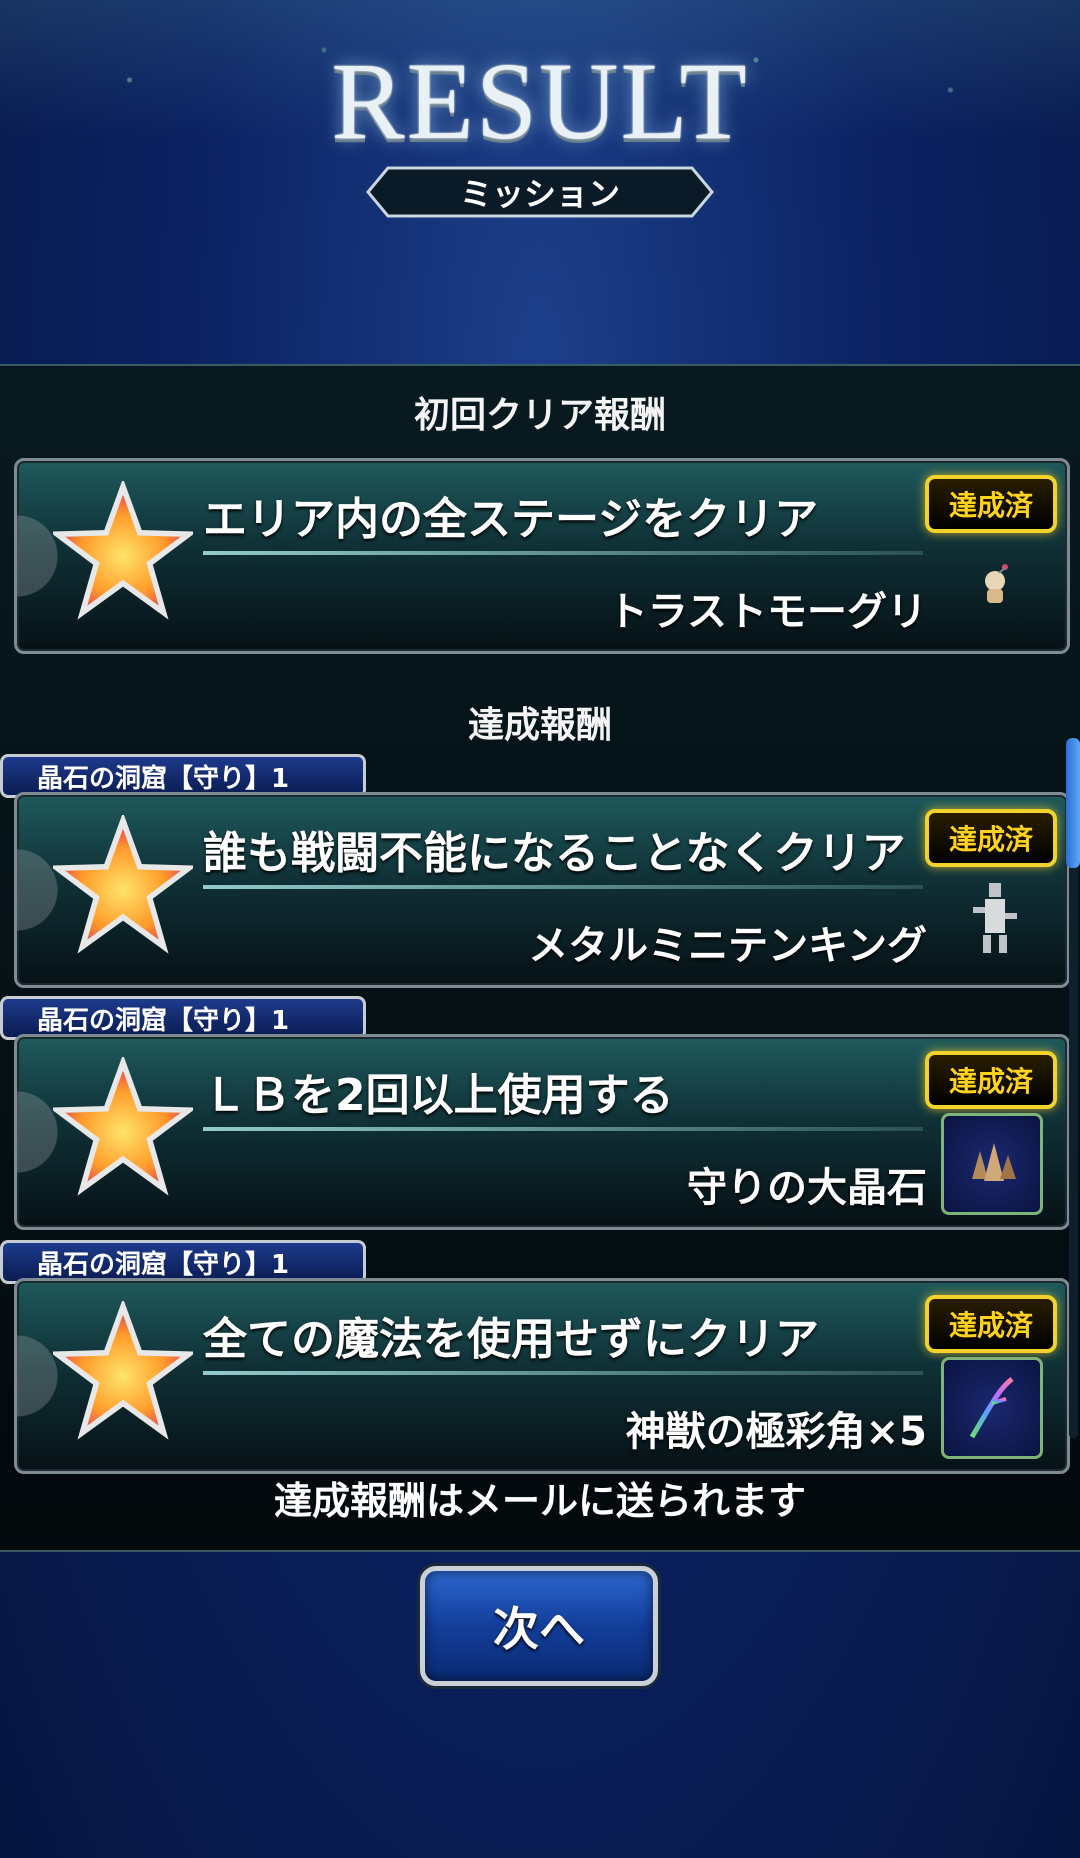 The width and height of the screenshot is (1080, 1858). What do you see at coordinates (539, 725) in the screenshot?
I see `achievement-section-title: 達成報酬` at bounding box center [539, 725].